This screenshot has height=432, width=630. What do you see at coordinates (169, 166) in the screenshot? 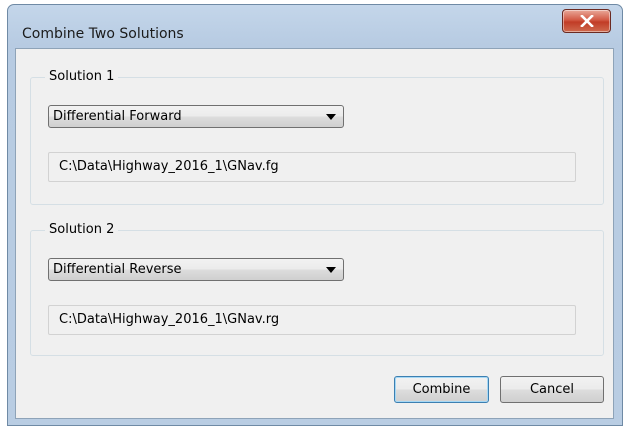
I see `solution1-path-text: C:\Data\Highway_2016_1\GNav.fg` at bounding box center [169, 166].